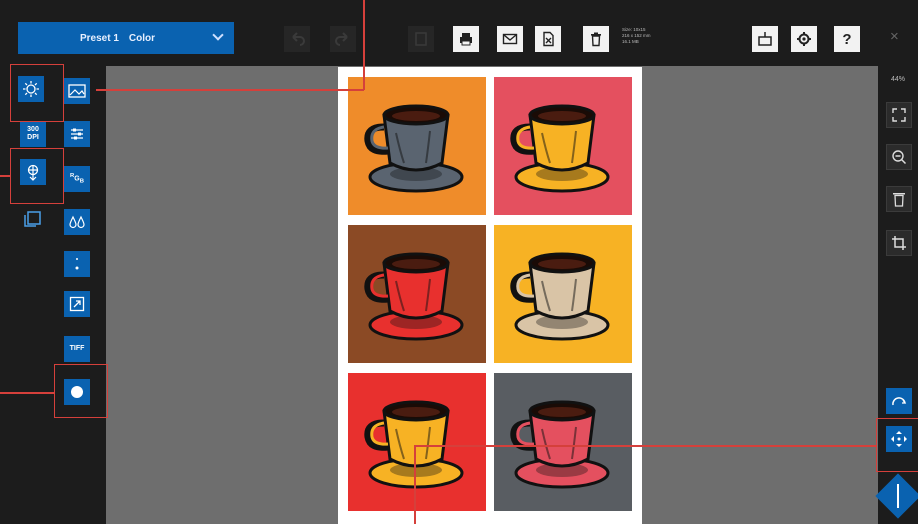  I want to click on email-button, so click(510, 39).